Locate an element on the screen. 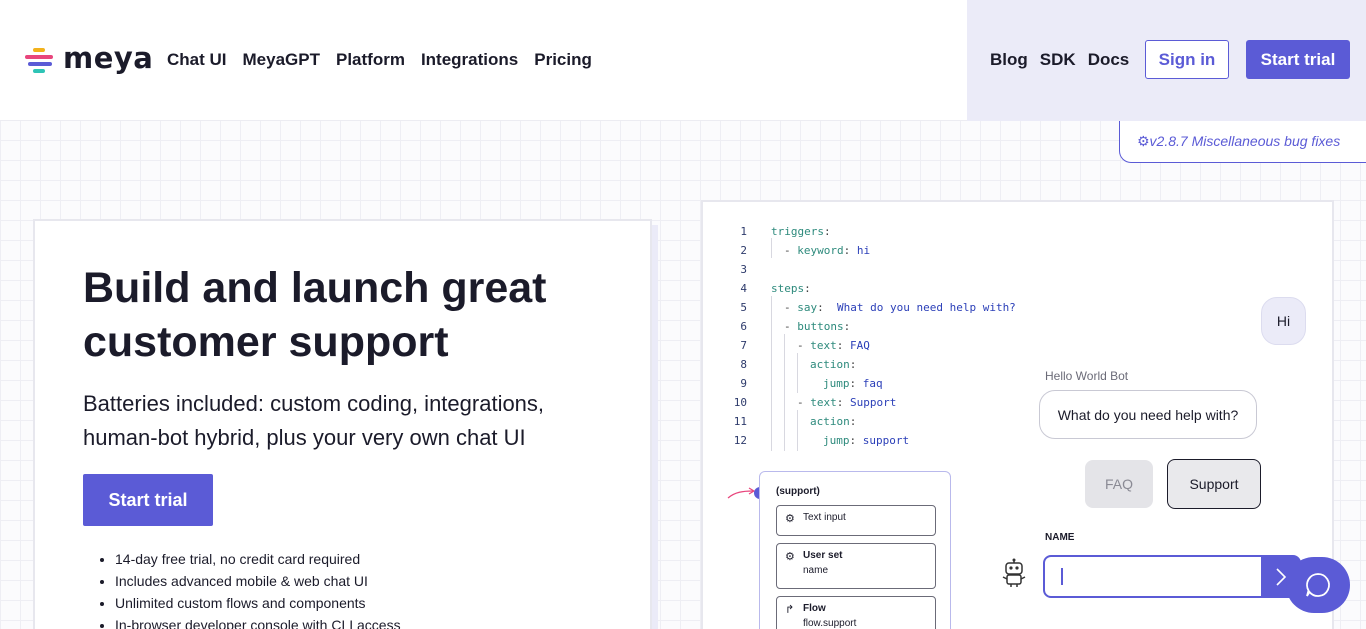  line-number: 3 is located at coordinates (743, 269).